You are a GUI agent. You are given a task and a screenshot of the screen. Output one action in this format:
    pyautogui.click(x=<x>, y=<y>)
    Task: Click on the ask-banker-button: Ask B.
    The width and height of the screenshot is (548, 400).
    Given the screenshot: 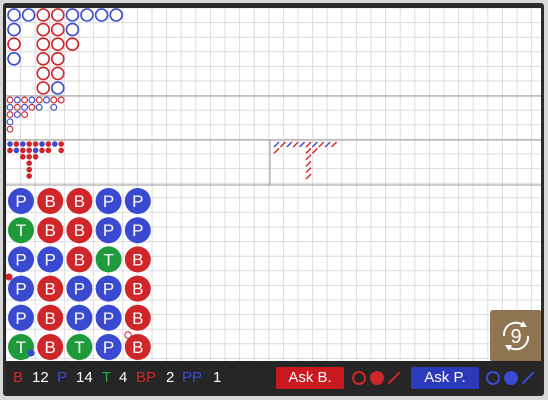 What is the action you would take?
    pyautogui.click(x=310, y=378)
    